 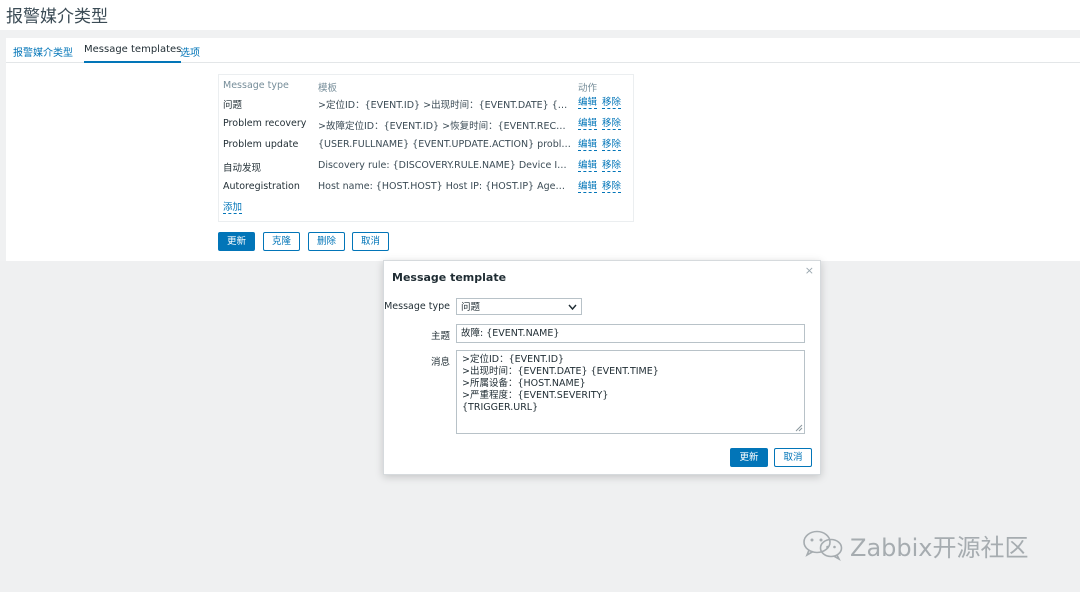 I want to click on header-template: 模板, so click(x=328, y=88).